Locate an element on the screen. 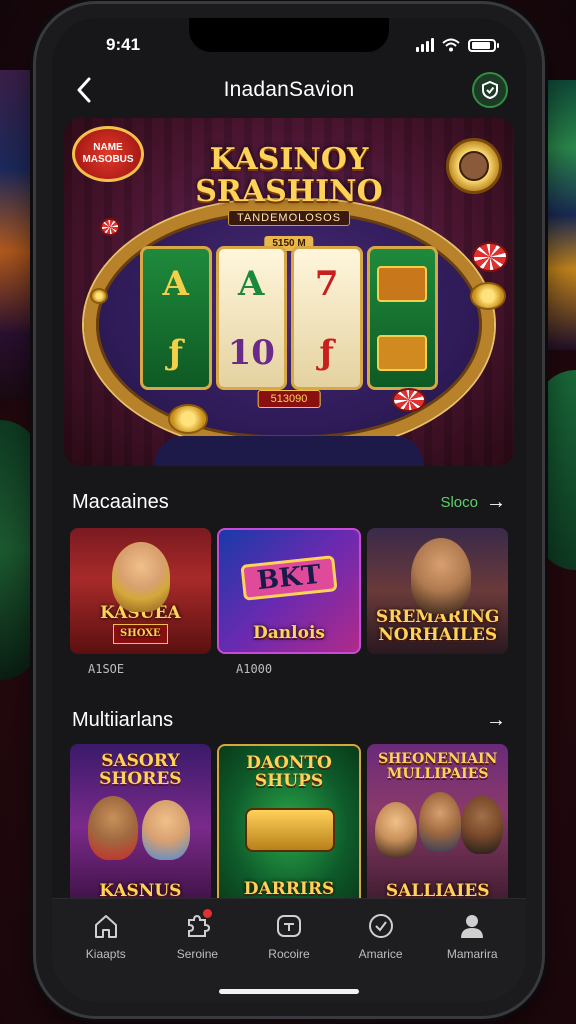 The width and height of the screenshot is (576, 1024). bottom-tab-bar: Kiaapts Seroine Rocoire Amarice Mamarira is located at coordinates (289, 950).